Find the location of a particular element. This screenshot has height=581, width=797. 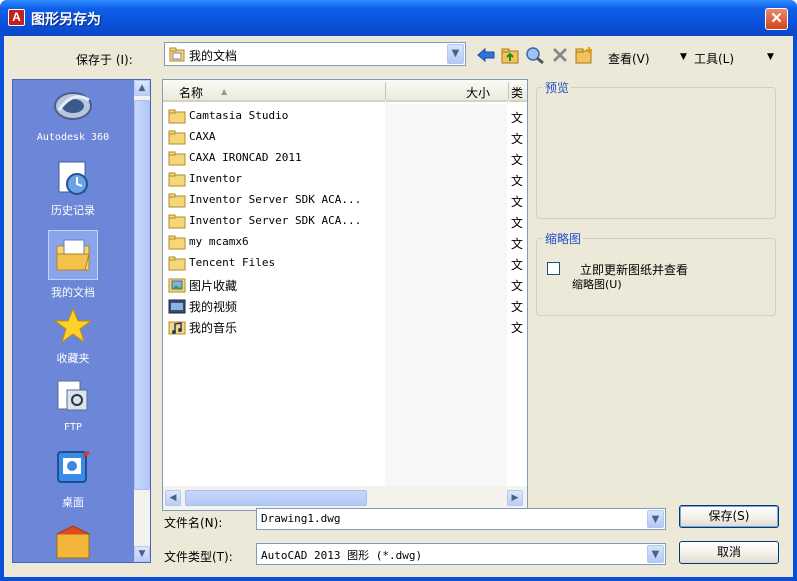

place-autodesk-360: Autodesk 360 is located at coordinates (73, 114).